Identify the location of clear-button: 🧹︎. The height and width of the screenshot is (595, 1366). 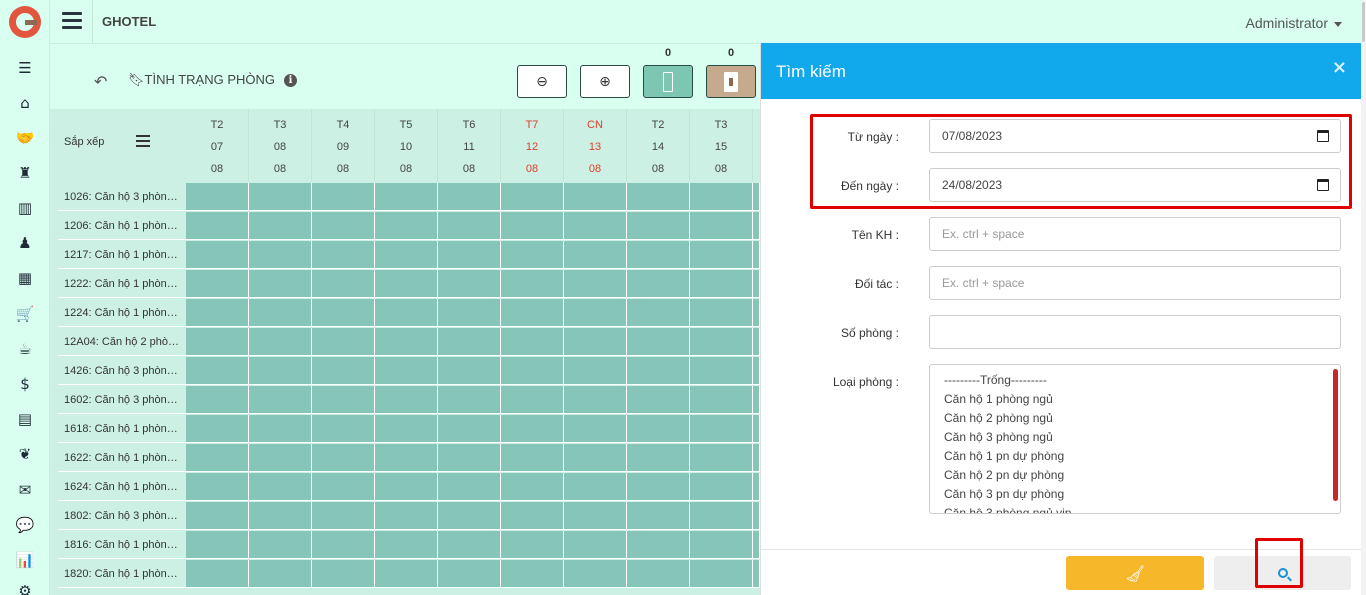
(1135, 573).